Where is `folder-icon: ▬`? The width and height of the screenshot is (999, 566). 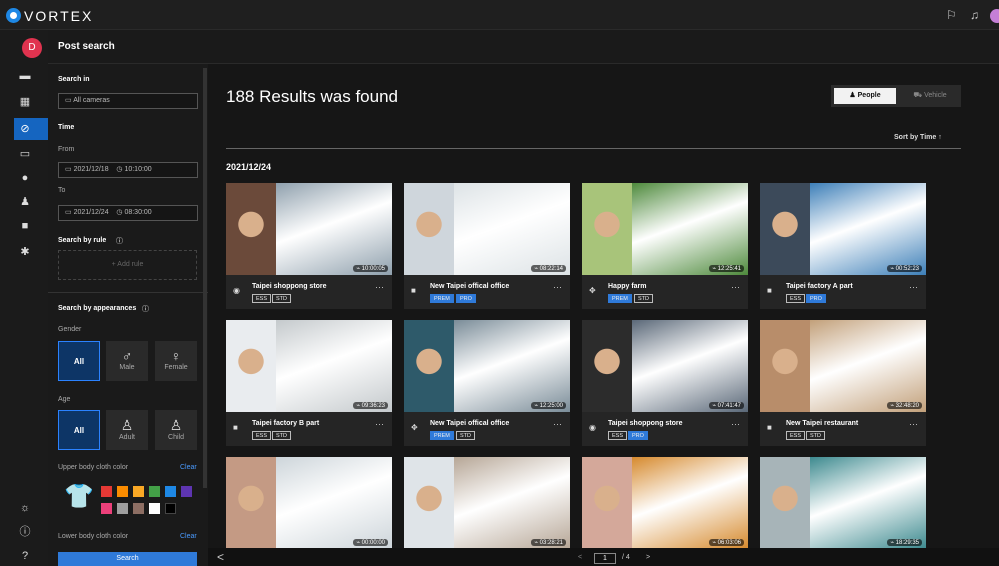
folder-icon: ▬ is located at coordinates (25, 76).